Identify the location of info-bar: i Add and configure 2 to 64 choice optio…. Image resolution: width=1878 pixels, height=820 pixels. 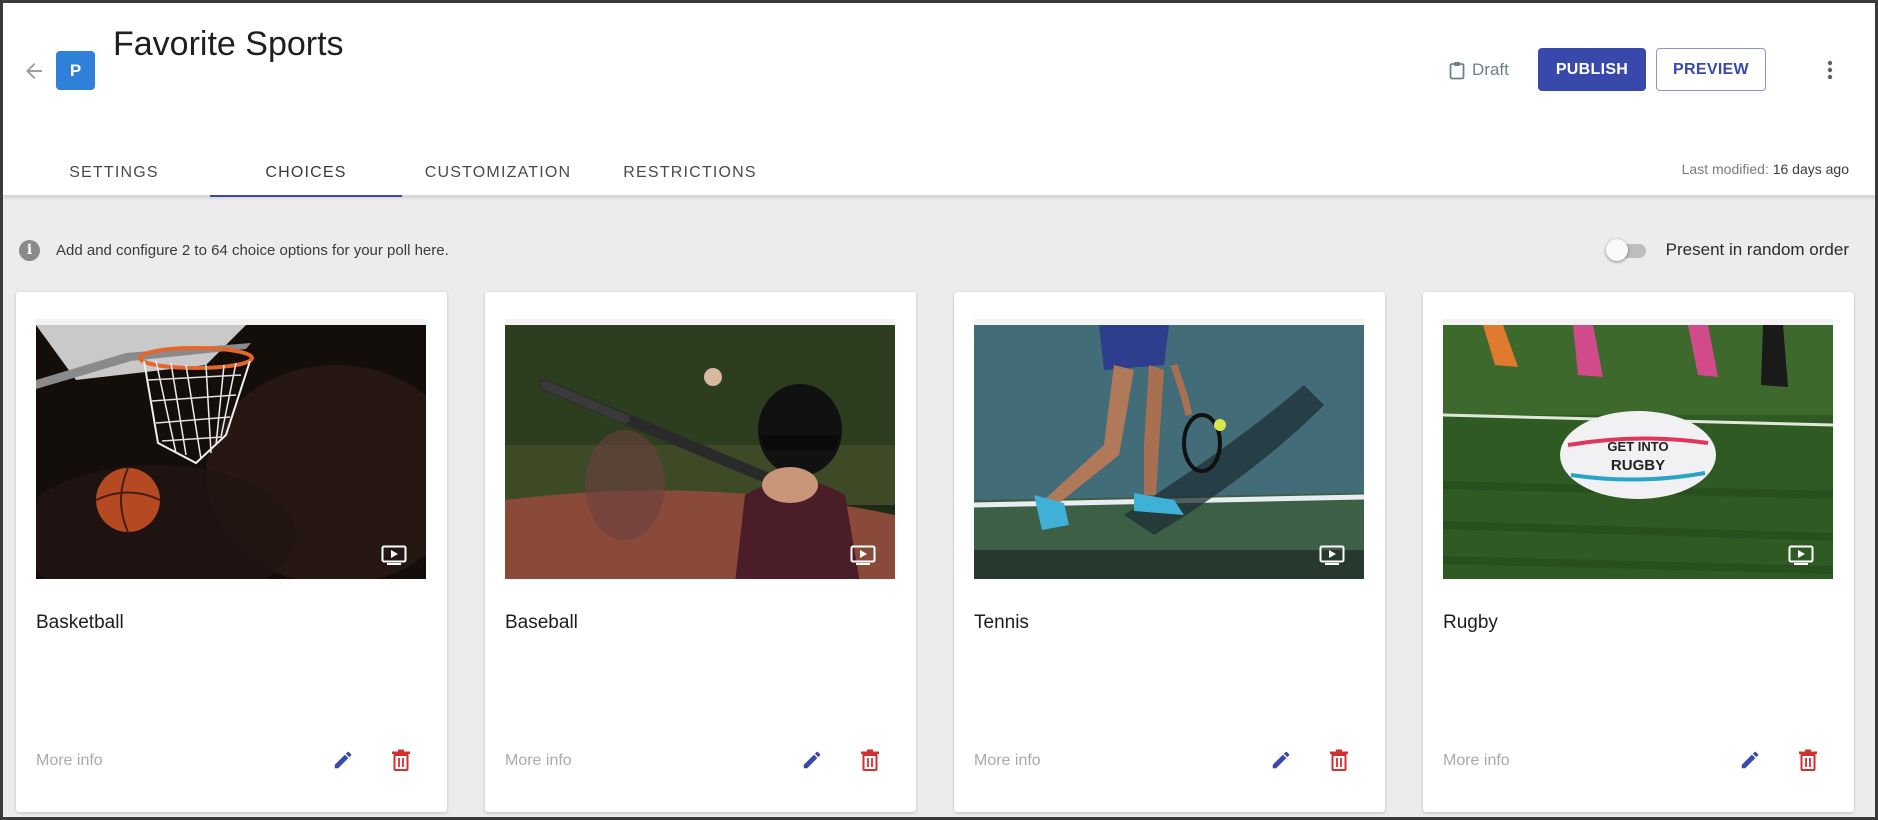
(234, 250).